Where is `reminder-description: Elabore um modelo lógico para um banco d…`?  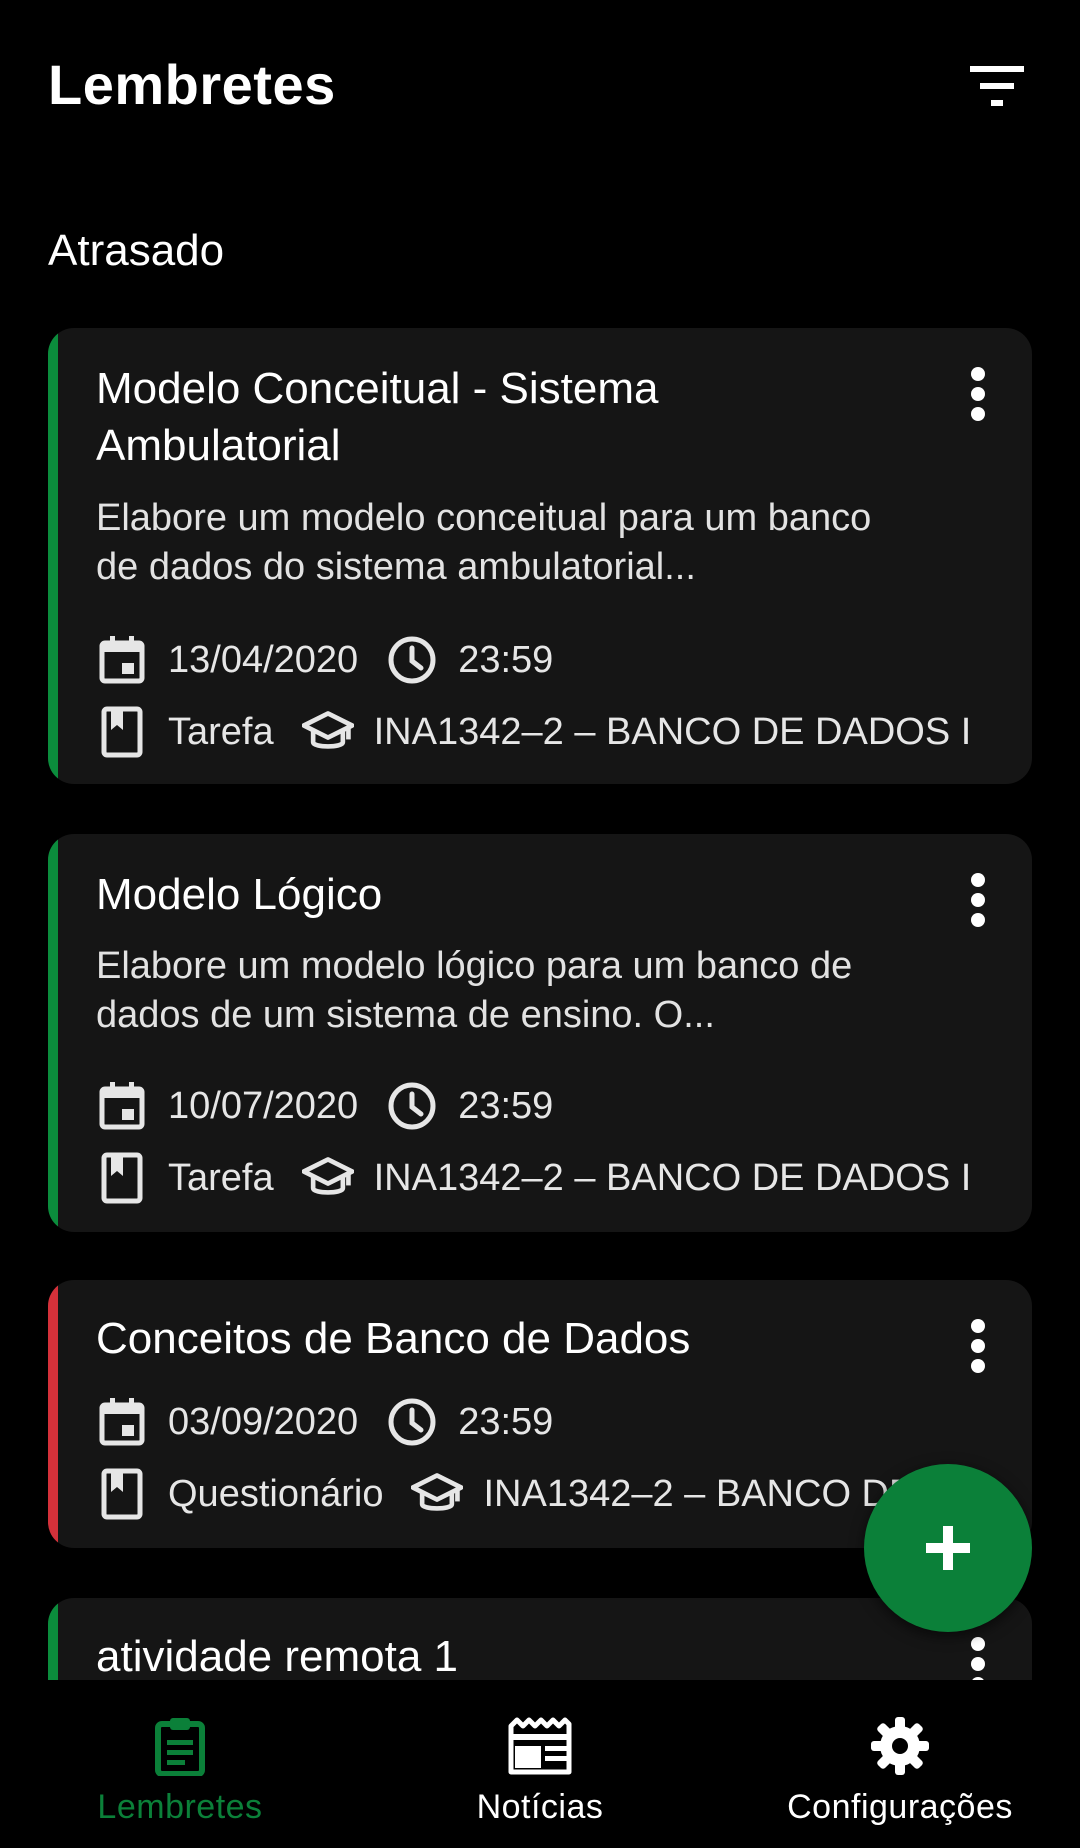 reminder-description: Elabore um modelo lógico para um banco d… is located at coordinates (474, 990).